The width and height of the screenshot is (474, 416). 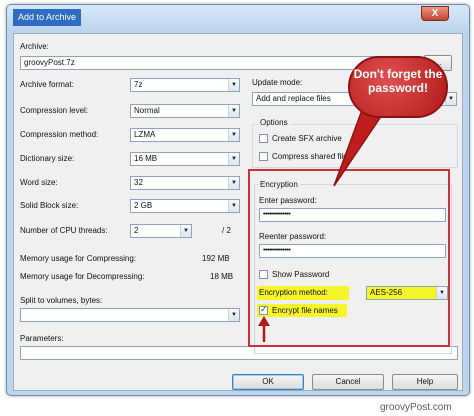 I want to click on watermark: groovyPost.com, so click(x=416, y=407).